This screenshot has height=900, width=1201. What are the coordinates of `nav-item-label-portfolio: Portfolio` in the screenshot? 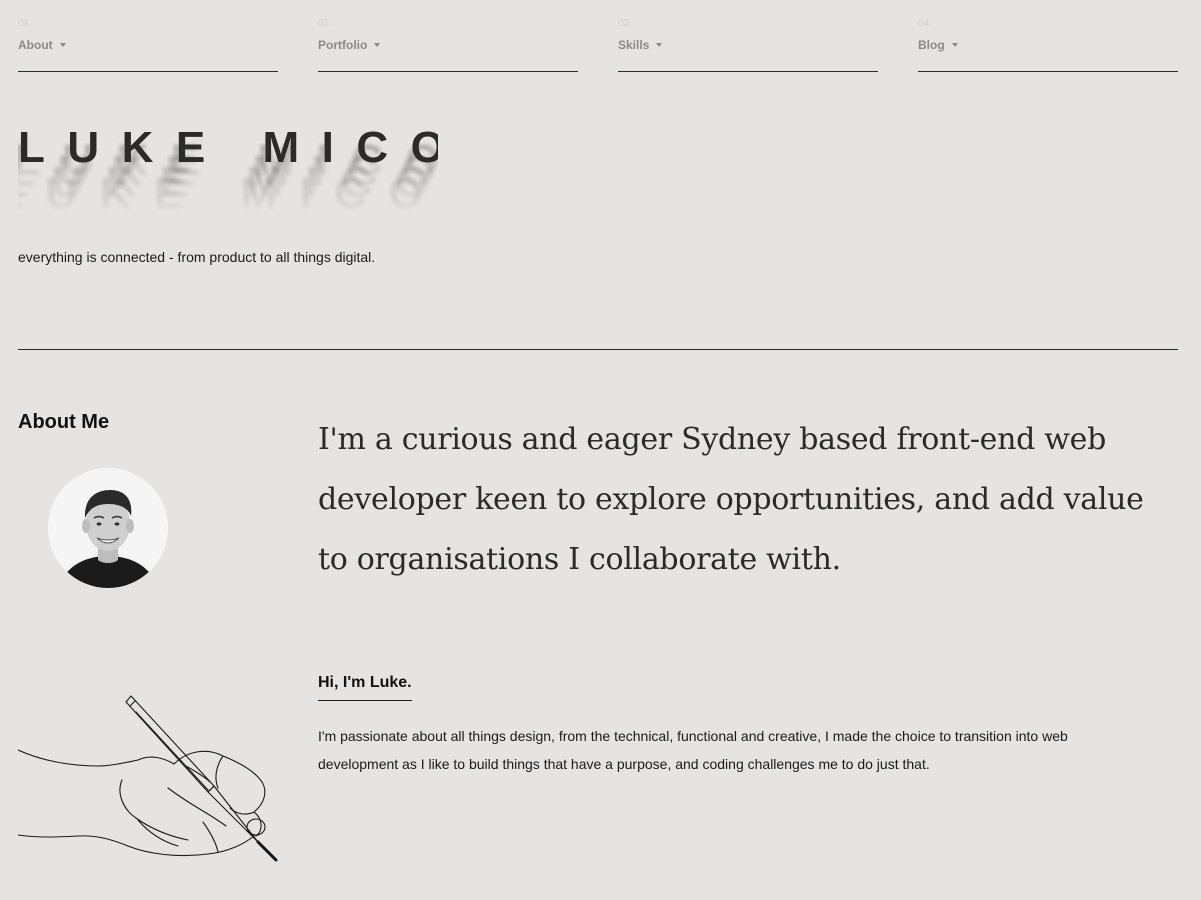 It's located at (349, 45).